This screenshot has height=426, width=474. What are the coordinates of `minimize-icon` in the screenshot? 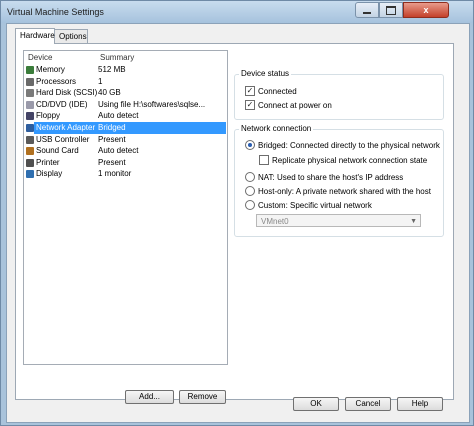 It's located at (367, 13).